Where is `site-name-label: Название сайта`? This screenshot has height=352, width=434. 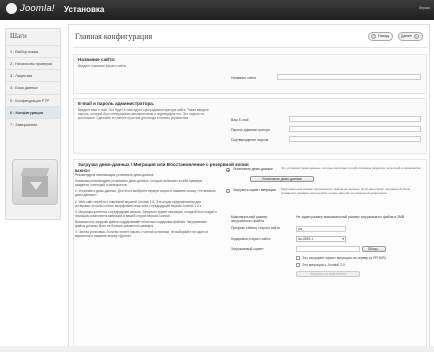
site-name-label: Название сайта is located at coordinates (243, 78).